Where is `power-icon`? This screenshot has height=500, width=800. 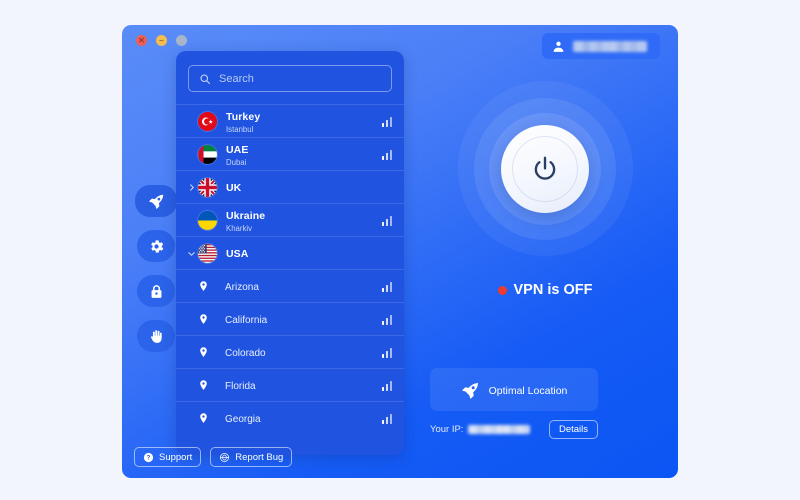
power-icon is located at coordinates (545, 168).